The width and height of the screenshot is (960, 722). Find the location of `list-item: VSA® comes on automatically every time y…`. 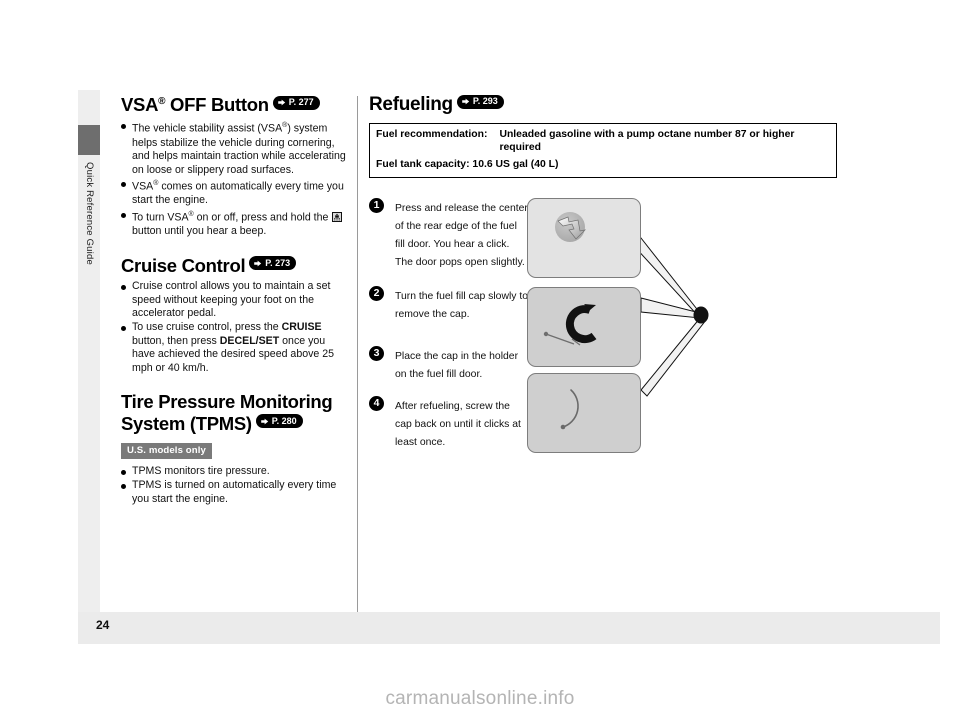

list-item: VSA® comes on automatically every time y… is located at coordinates (236, 192).